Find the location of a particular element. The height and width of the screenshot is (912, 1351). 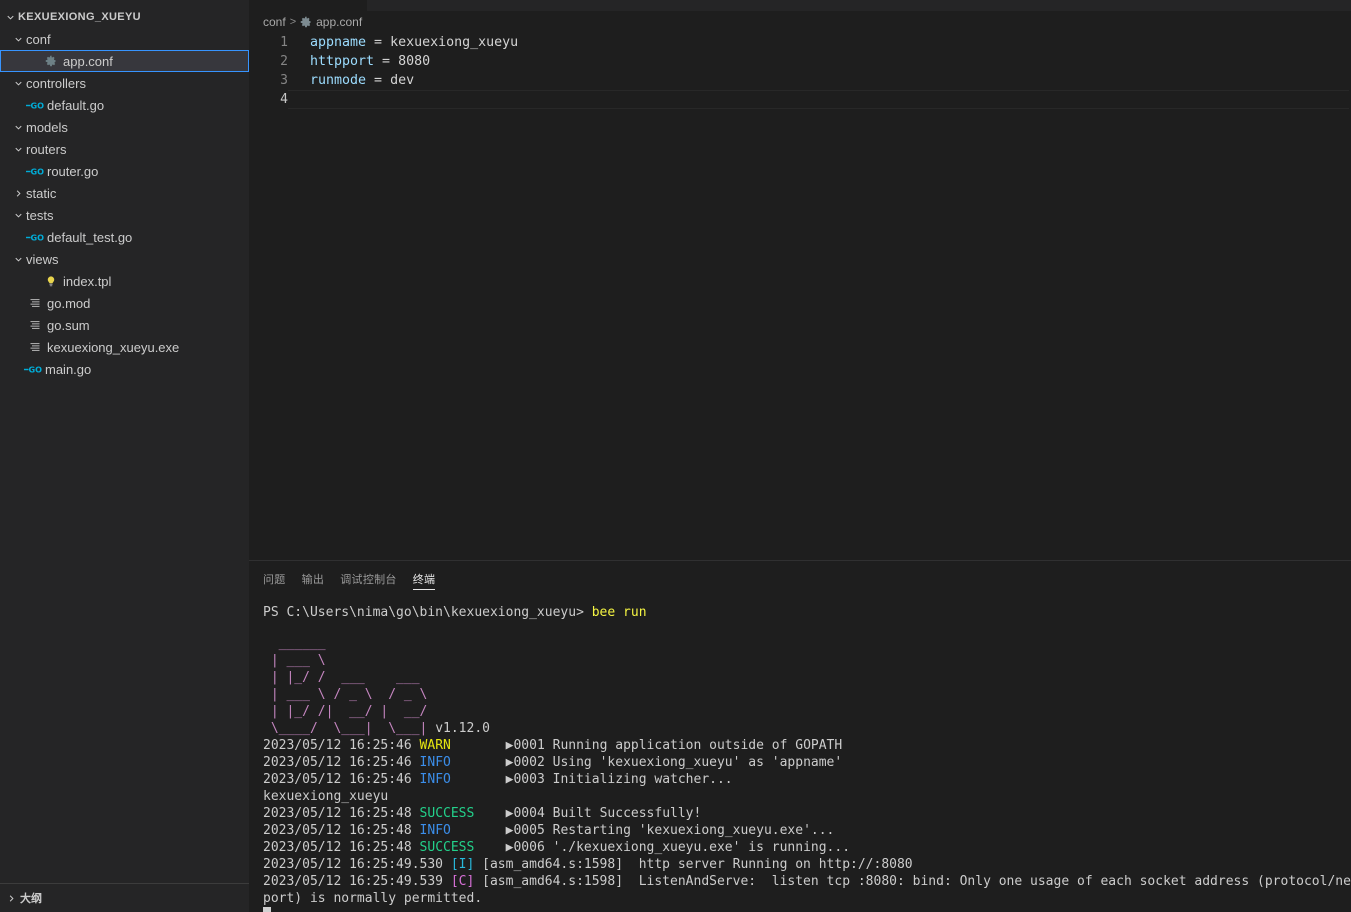

breadcrumb: conf > app.conf is located at coordinates (800, 22).